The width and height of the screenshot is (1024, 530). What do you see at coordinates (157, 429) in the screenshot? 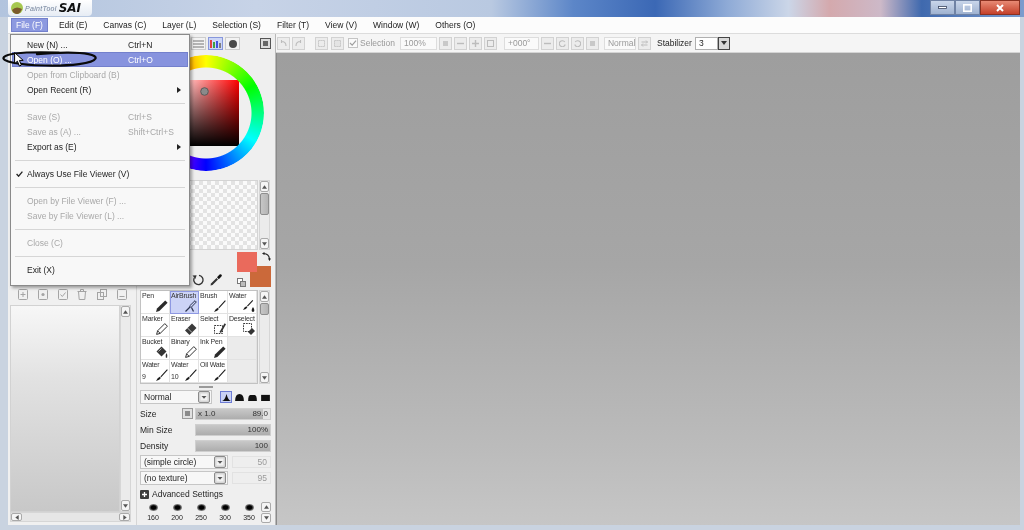
I see `setting-label: Min Size` at bounding box center [157, 429].